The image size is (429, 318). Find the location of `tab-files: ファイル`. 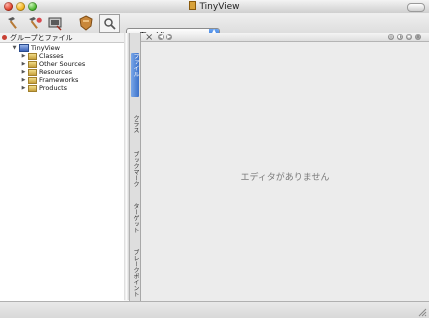

tab-files: ファイル is located at coordinates (135, 75).